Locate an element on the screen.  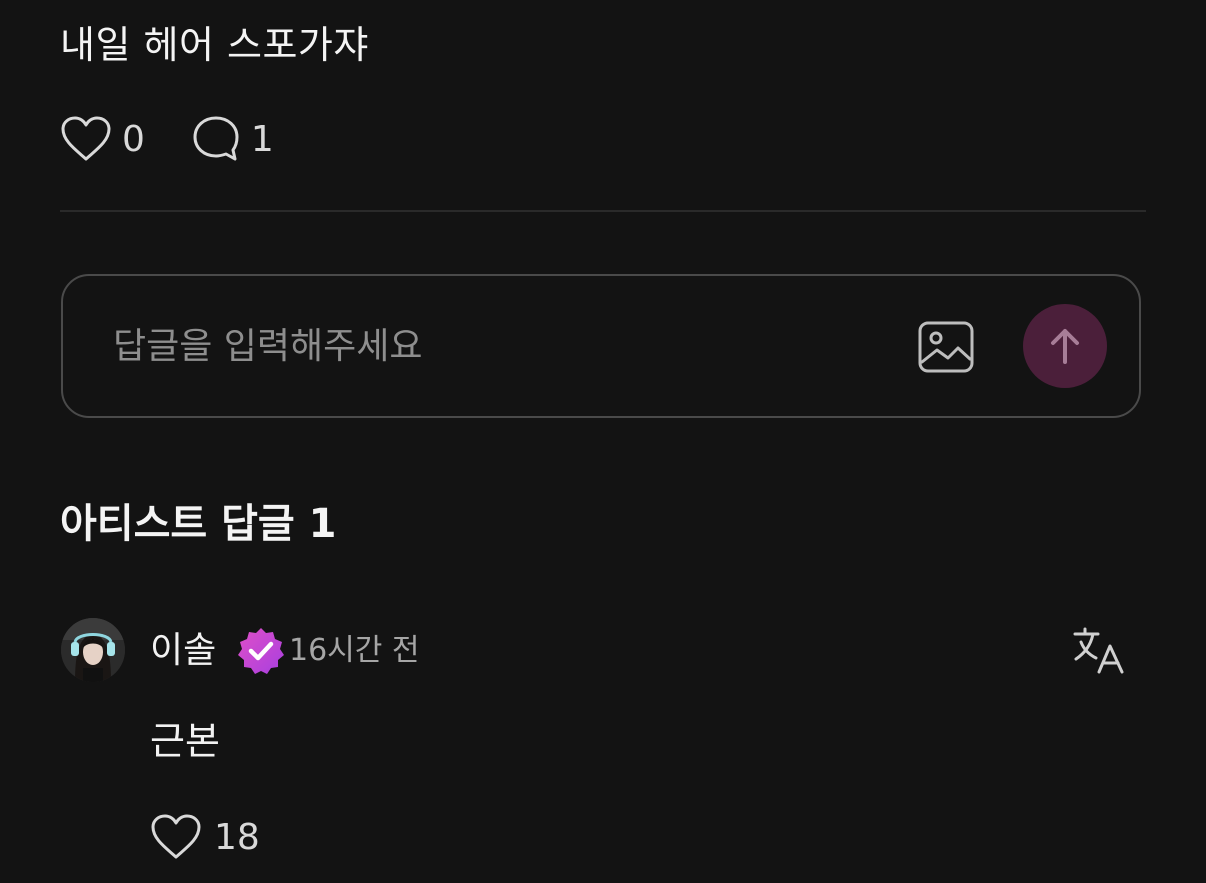
post-like-count: 0 is located at coordinates (133, 139).